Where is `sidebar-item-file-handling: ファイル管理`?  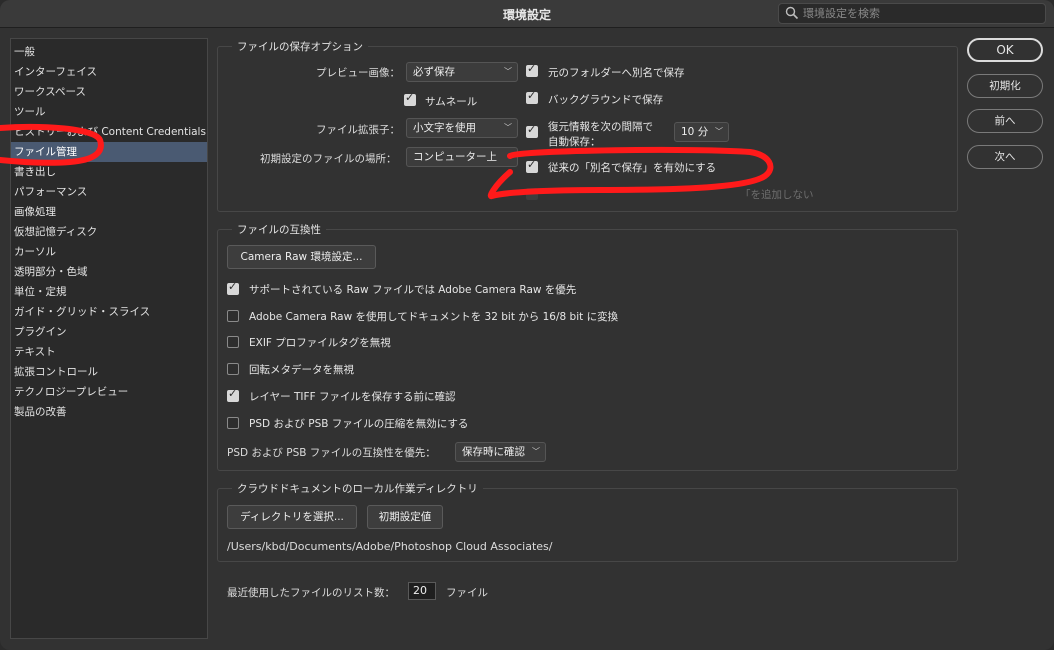 sidebar-item-file-handling: ファイル管理 is located at coordinates (109, 152).